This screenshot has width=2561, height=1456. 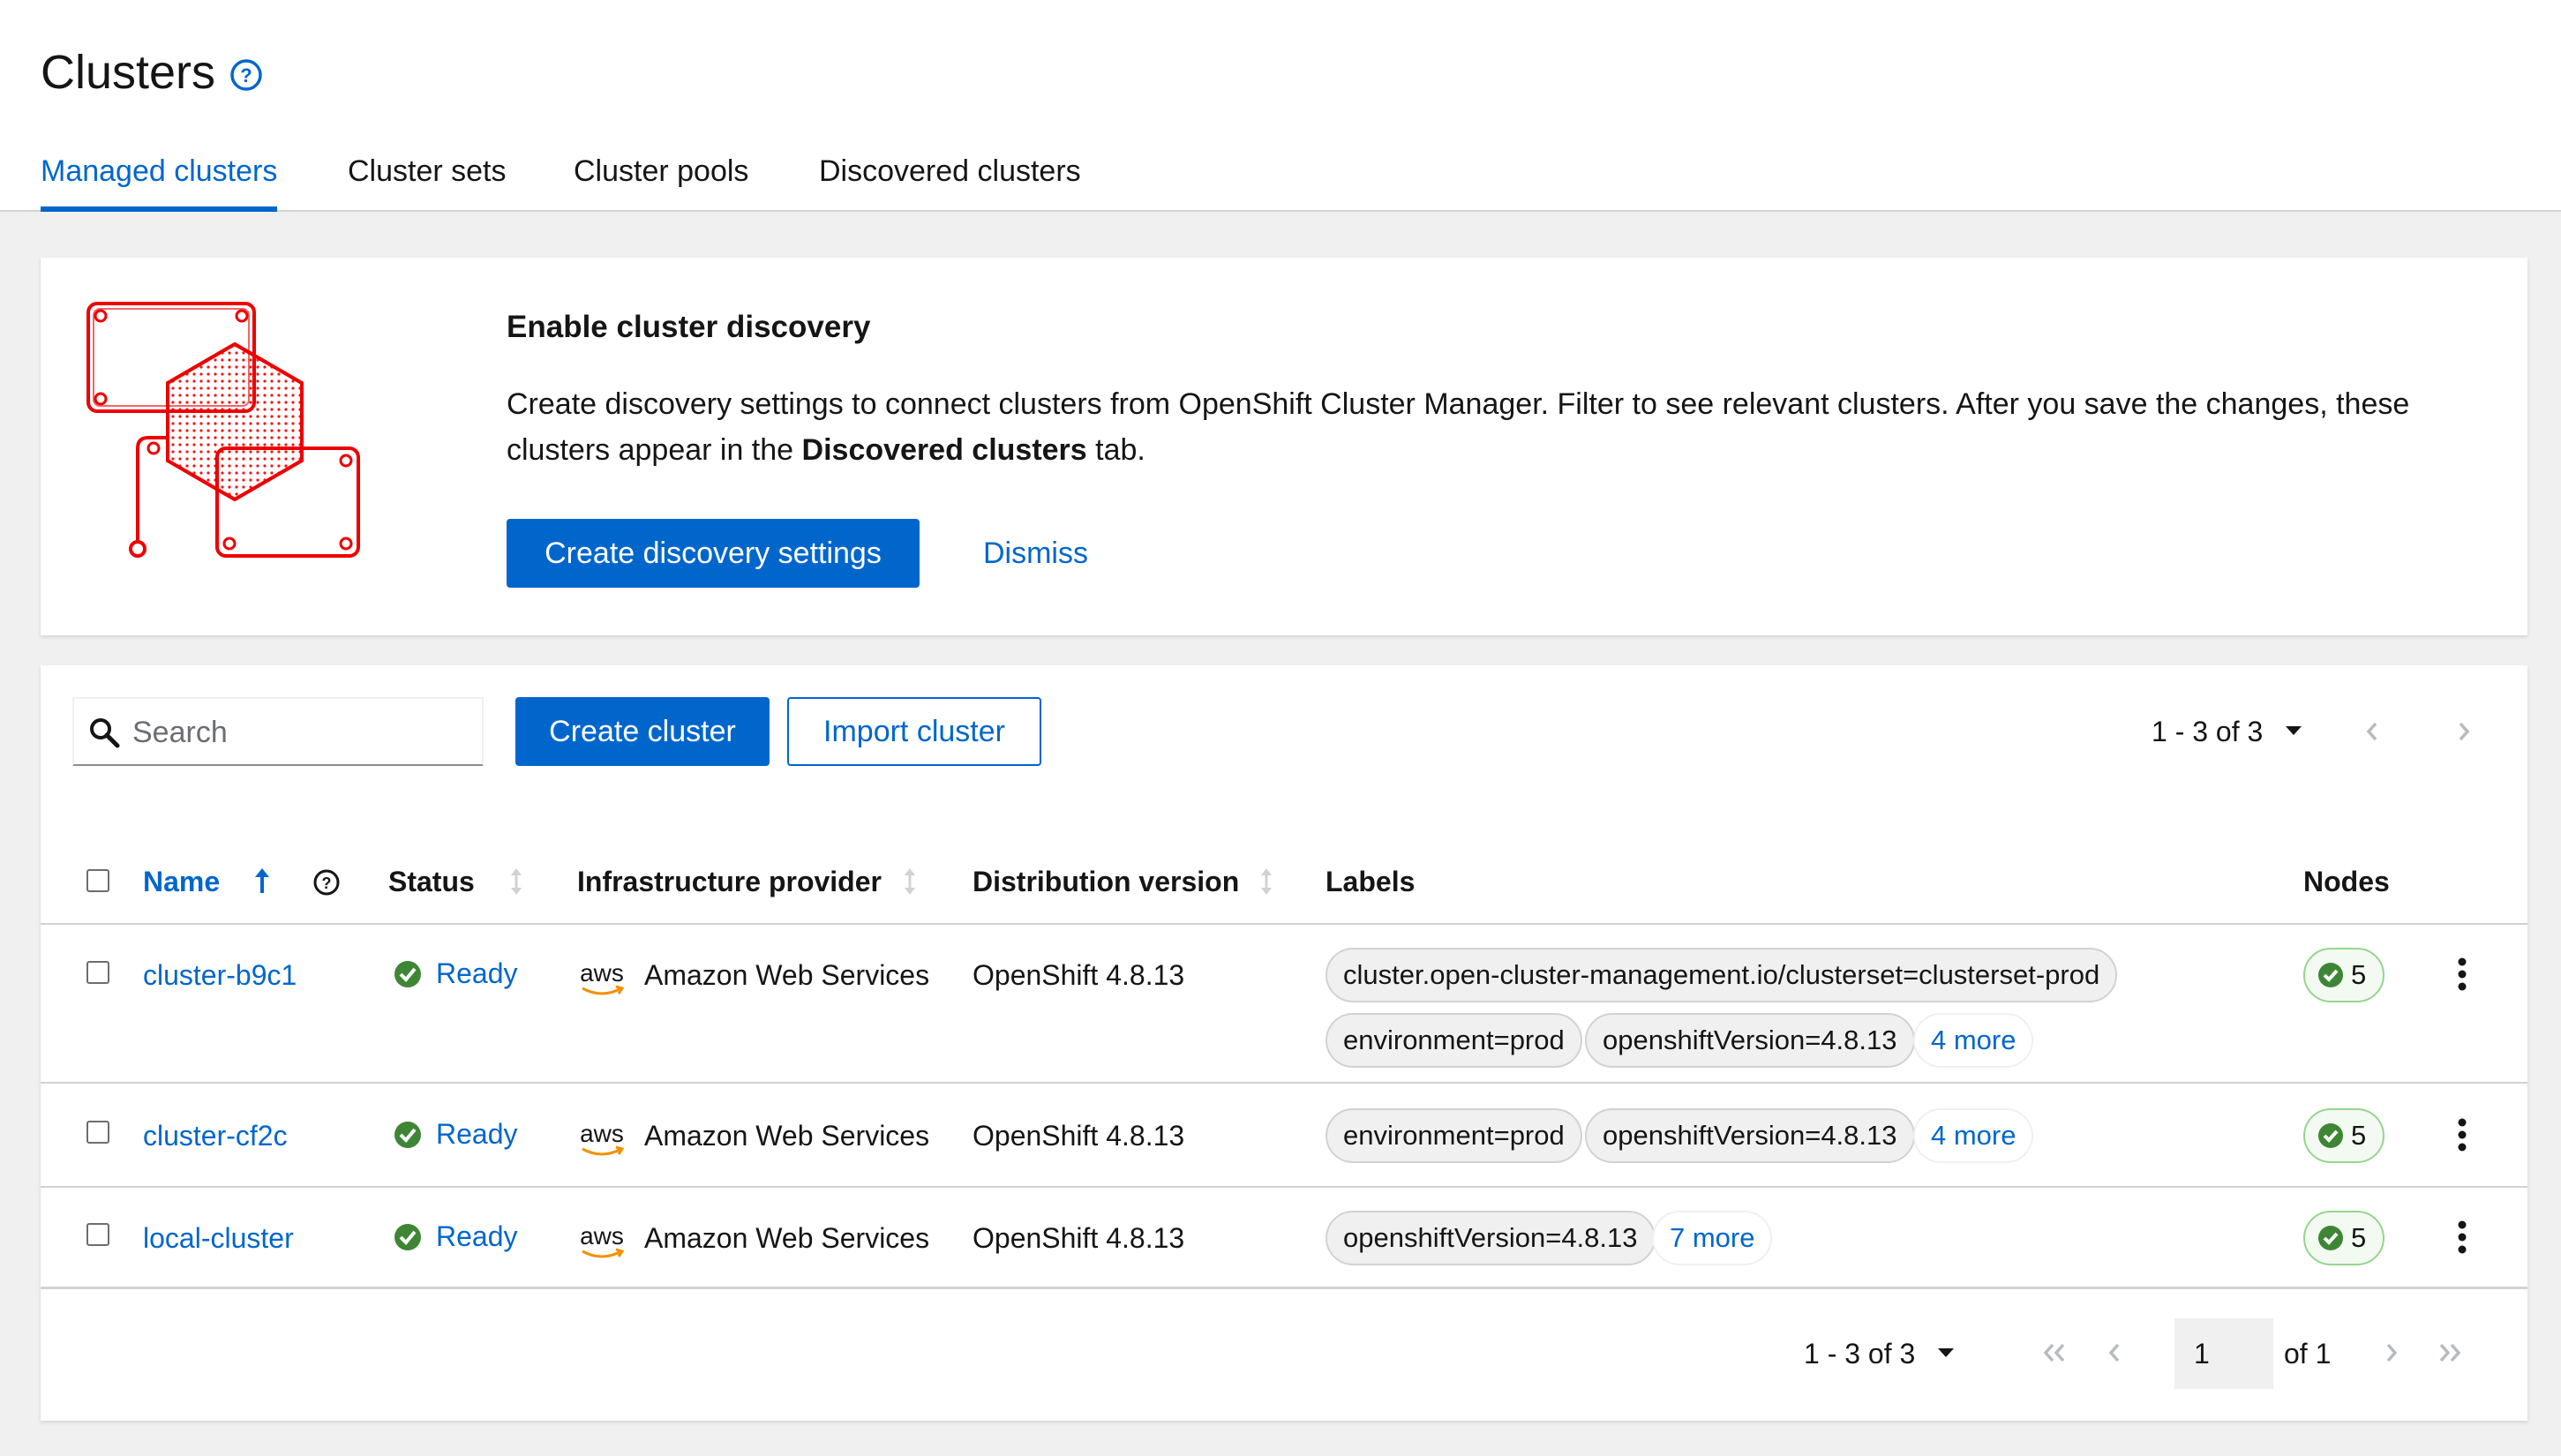 What do you see at coordinates (262, 882) in the screenshot?
I see `sort-ascending-icon` at bounding box center [262, 882].